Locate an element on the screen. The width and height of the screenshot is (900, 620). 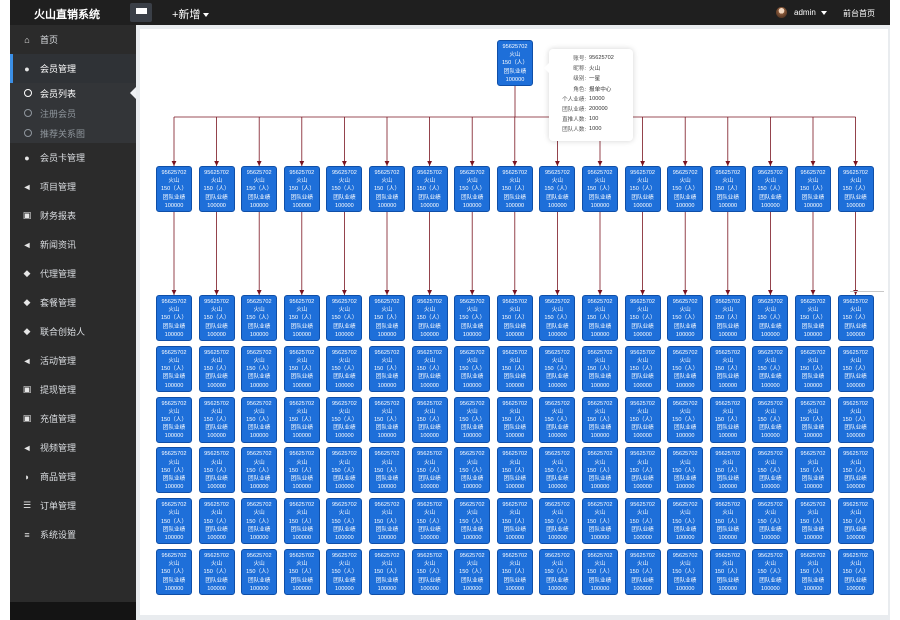
sidebar-item: ◄ 活动管理 is located at coordinates (73, 360).